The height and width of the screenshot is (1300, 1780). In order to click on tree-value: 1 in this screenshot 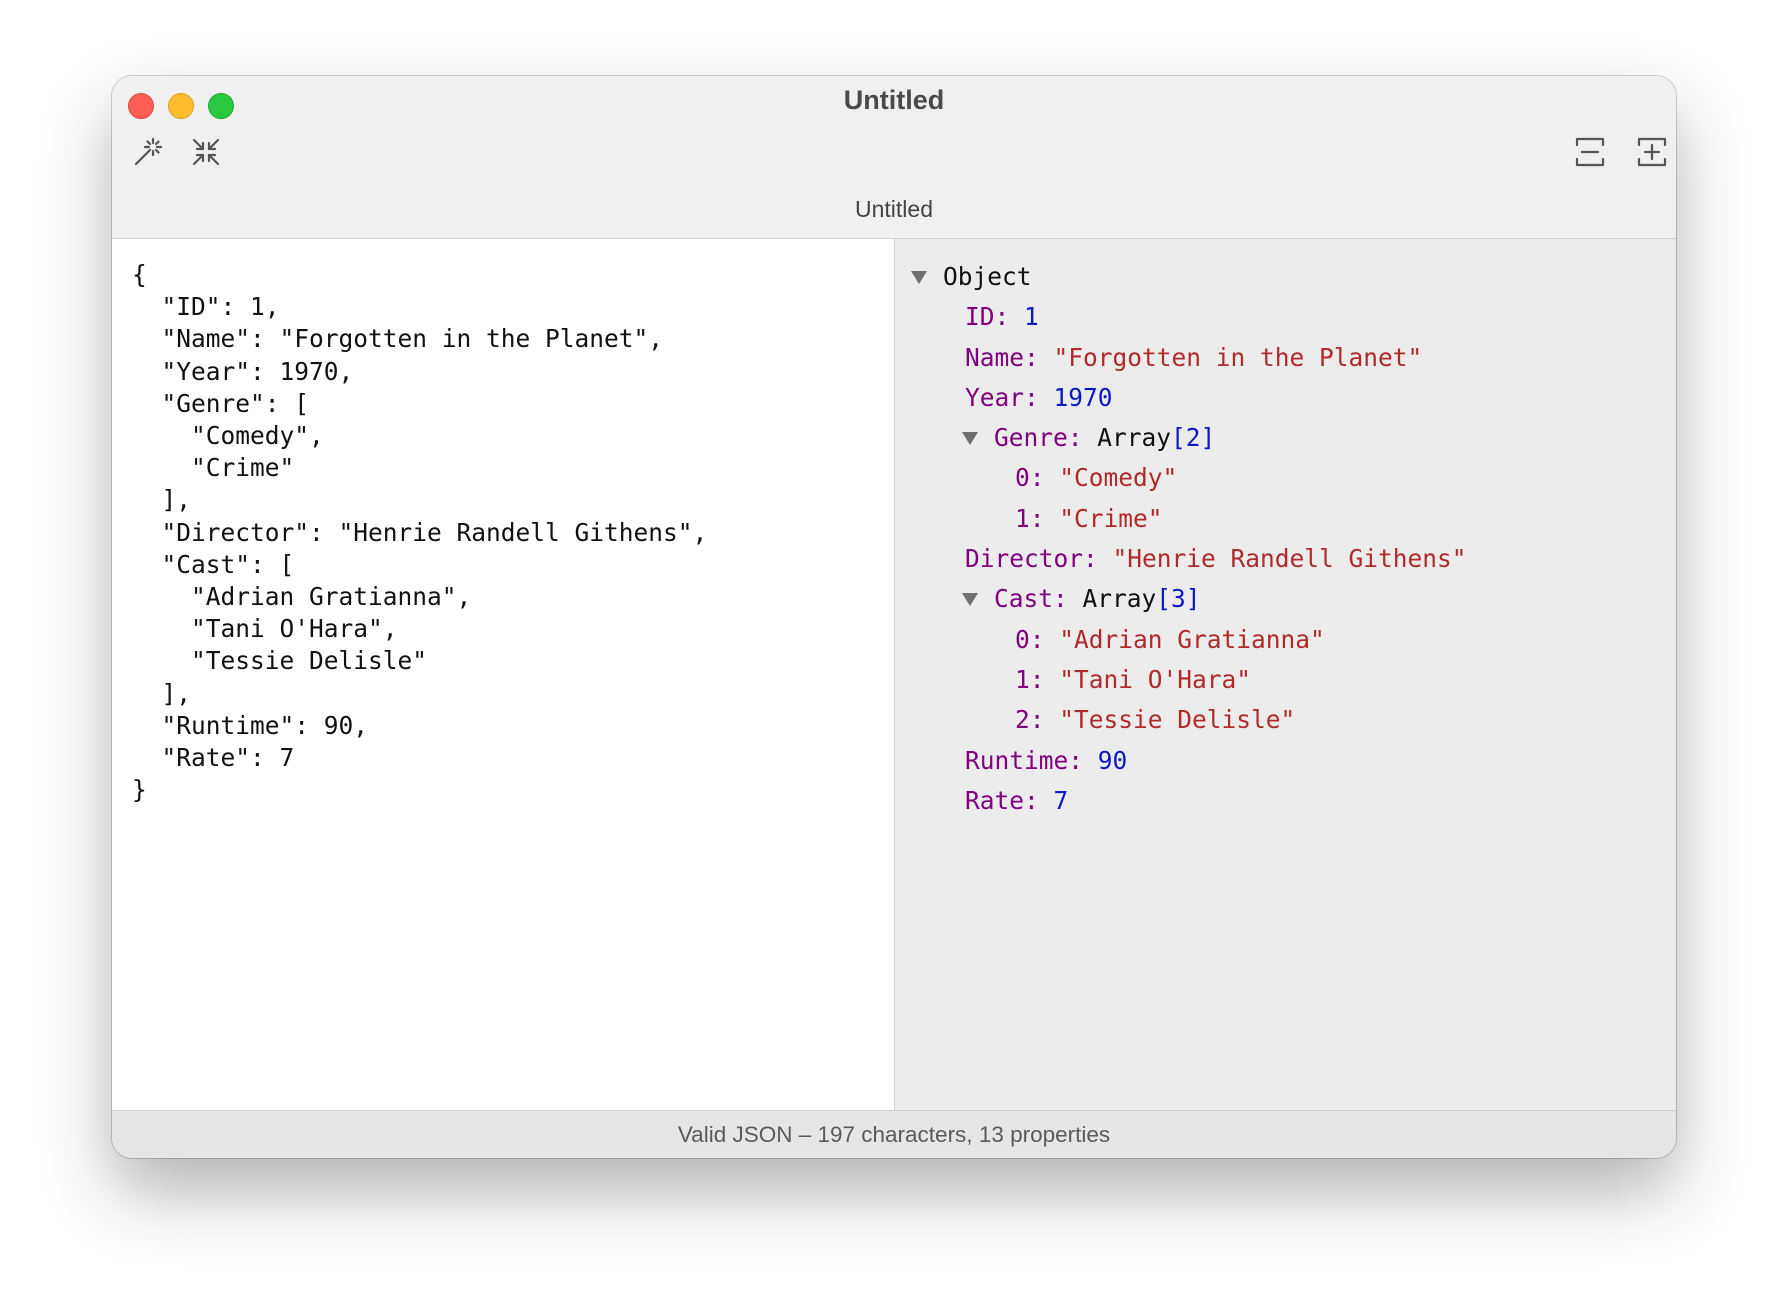, I will do `click(1031, 317)`.